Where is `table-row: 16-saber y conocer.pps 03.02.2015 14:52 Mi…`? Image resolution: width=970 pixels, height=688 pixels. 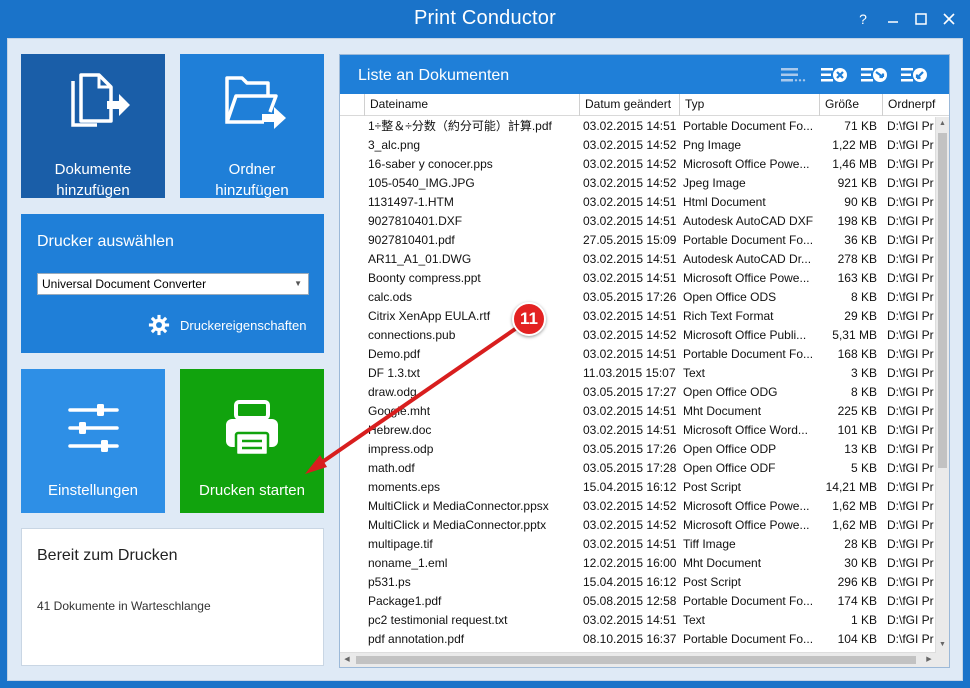
table-row: 16-saber y conocer.pps 03.02.2015 14:52 Mi… is located at coordinates (638, 164).